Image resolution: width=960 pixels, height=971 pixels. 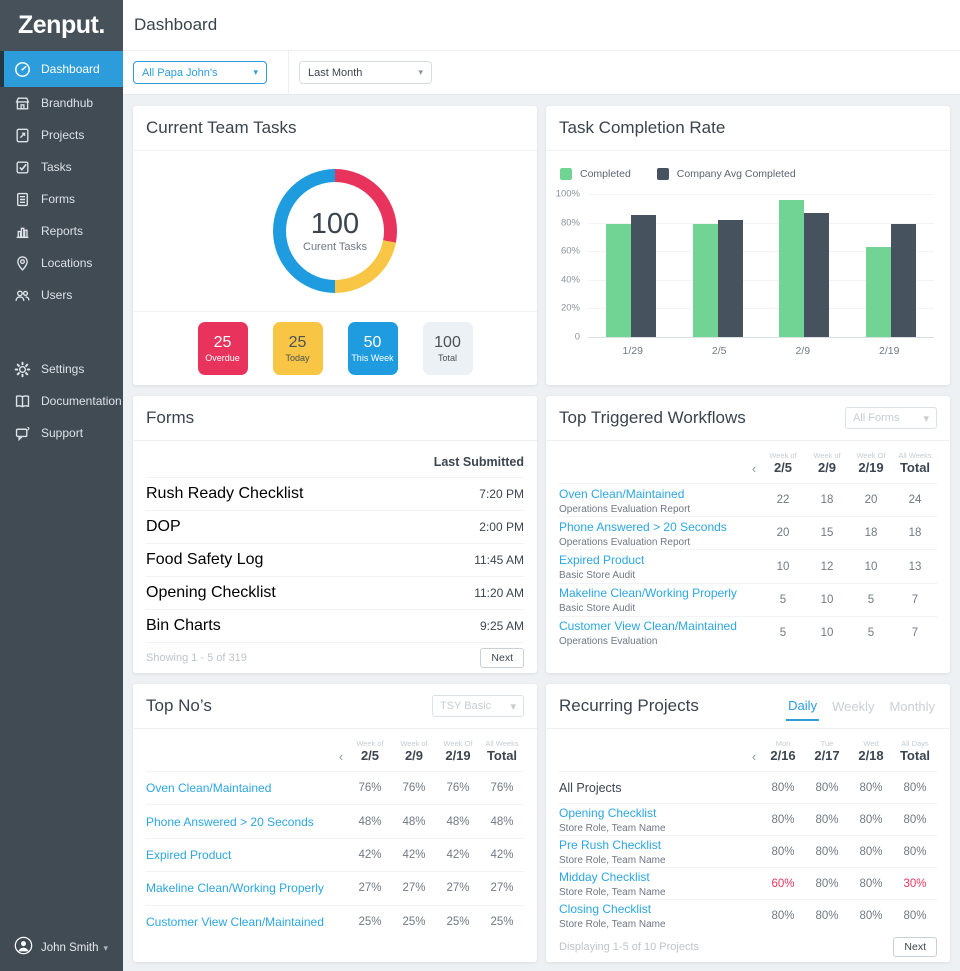 I want to click on brand-logo-text: Zenput., so click(x=61, y=25).